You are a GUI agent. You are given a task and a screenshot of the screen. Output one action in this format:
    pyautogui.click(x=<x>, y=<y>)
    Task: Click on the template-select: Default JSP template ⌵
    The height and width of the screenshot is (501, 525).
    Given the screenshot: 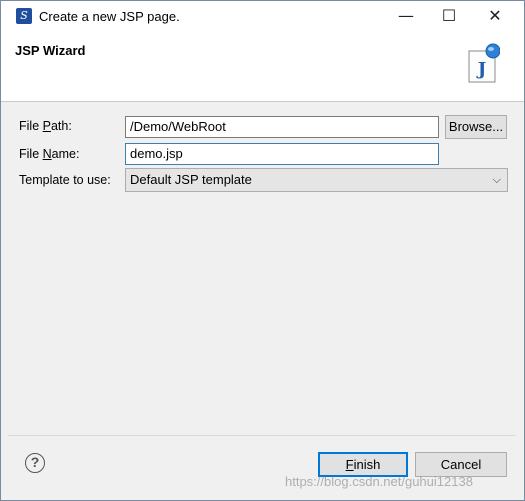 What is the action you would take?
    pyautogui.click(x=316, y=180)
    